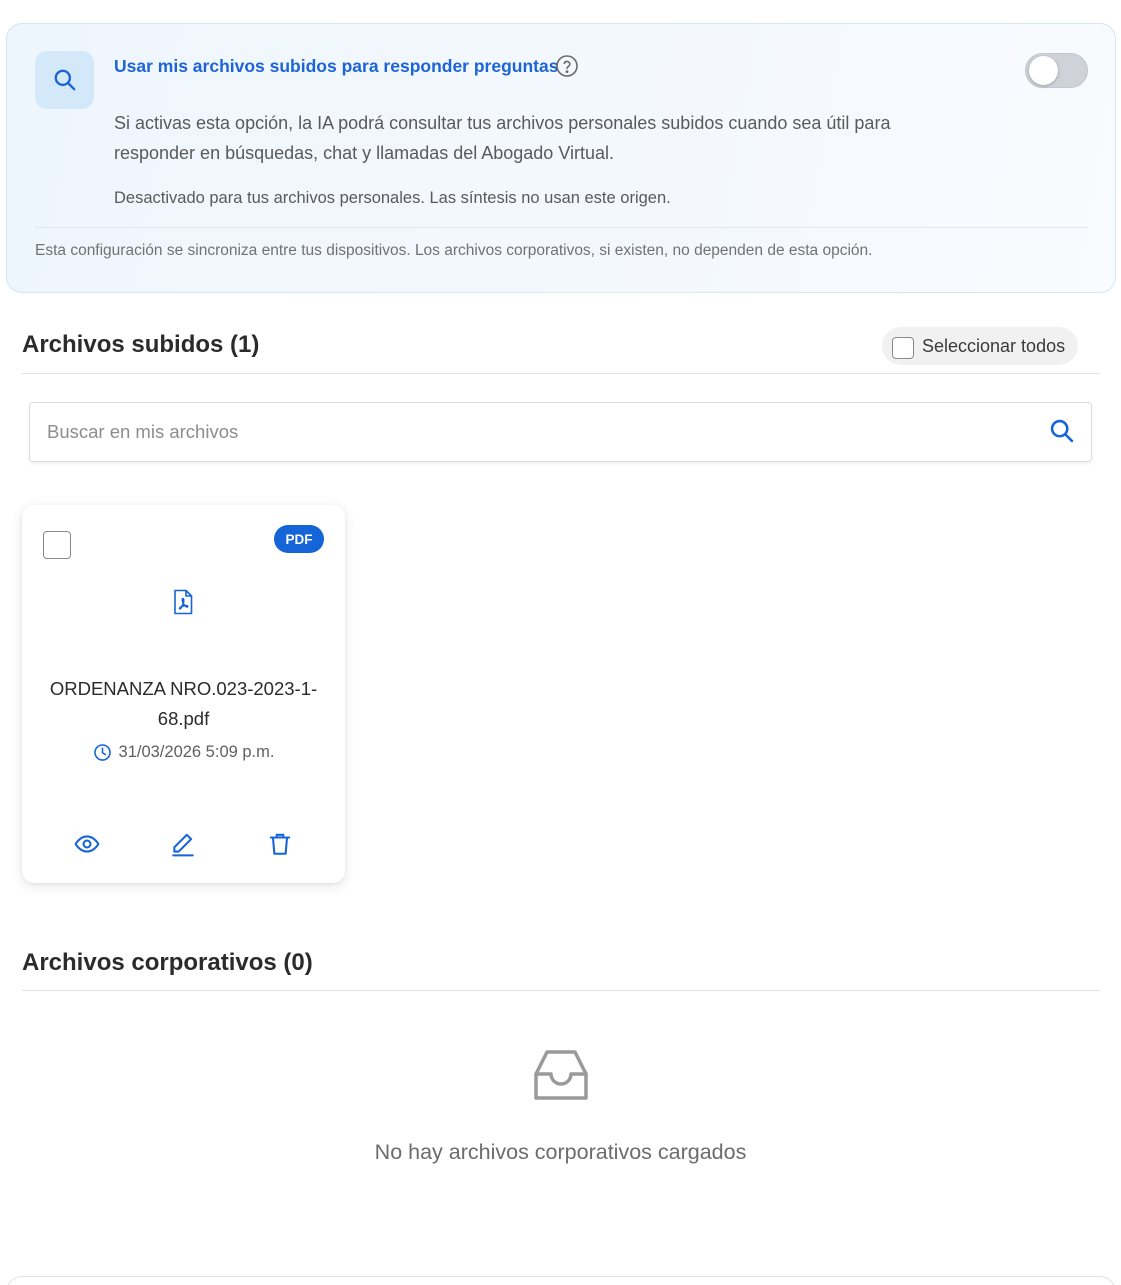 This screenshot has width=1121, height=1285. Describe the element at coordinates (167, 962) in the screenshot. I see `corporate-files-title: Archivos corporativos (0)` at that location.